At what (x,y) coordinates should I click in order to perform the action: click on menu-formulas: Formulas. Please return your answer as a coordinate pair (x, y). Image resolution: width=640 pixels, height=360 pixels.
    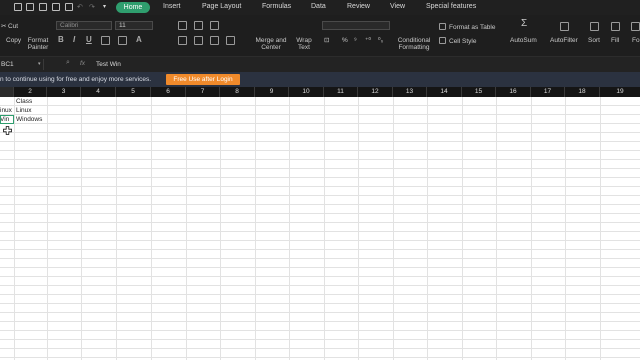
    Looking at the image, I should click on (276, 6).